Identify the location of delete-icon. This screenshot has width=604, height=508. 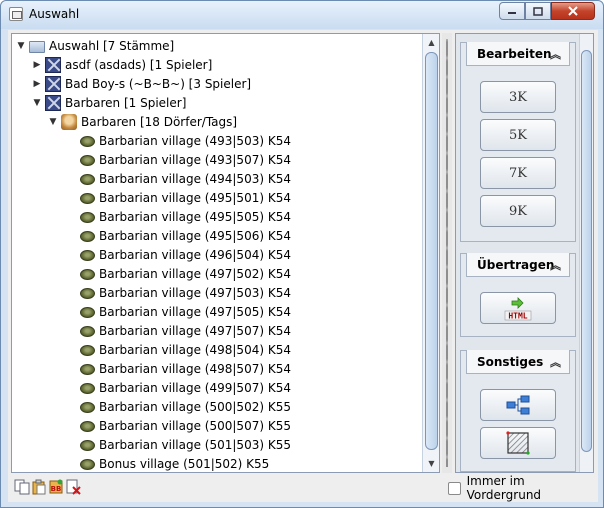
(73, 487).